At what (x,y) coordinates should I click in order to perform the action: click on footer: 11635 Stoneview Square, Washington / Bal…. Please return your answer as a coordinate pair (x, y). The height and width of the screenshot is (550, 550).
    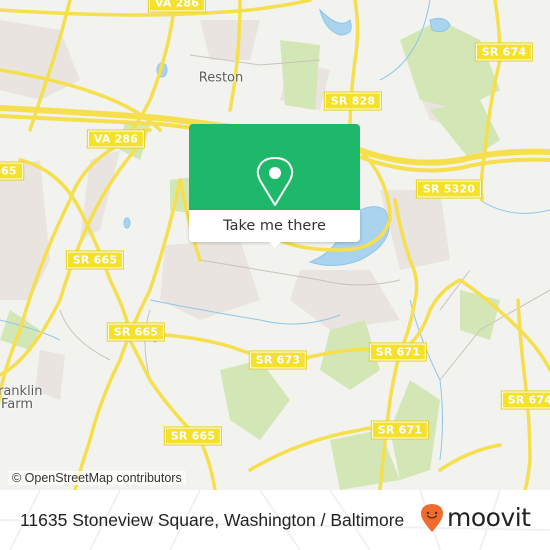
    Looking at the image, I should click on (275, 520).